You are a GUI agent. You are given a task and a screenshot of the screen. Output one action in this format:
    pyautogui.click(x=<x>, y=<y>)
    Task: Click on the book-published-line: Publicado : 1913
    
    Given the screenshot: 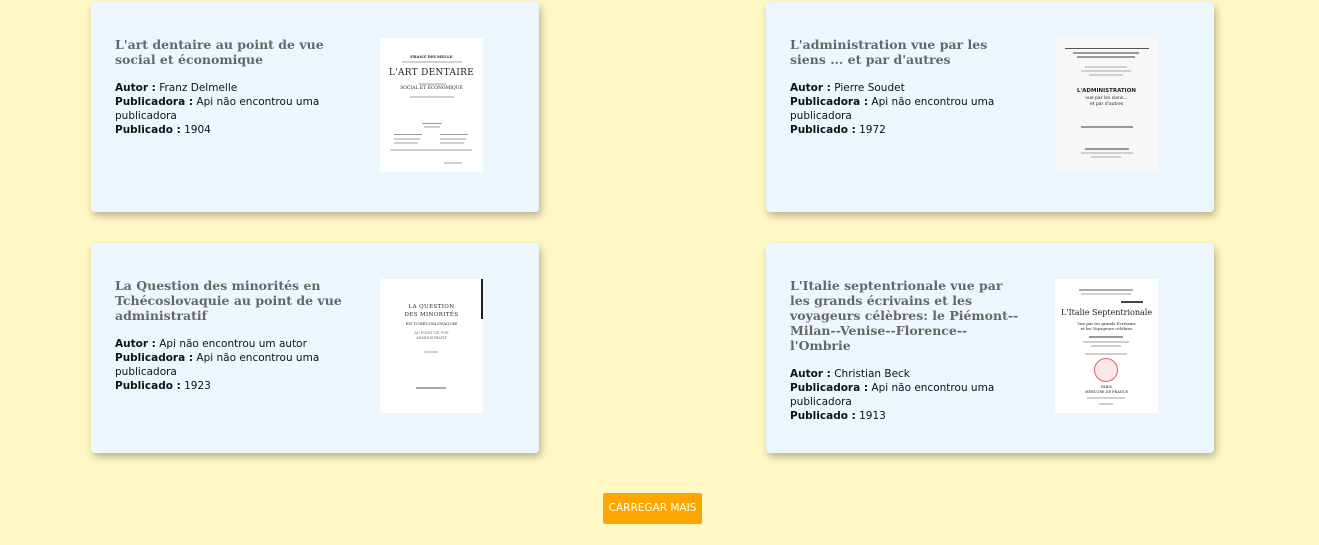 What is the action you would take?
    pyautogui.click(x=905, y=416)
    